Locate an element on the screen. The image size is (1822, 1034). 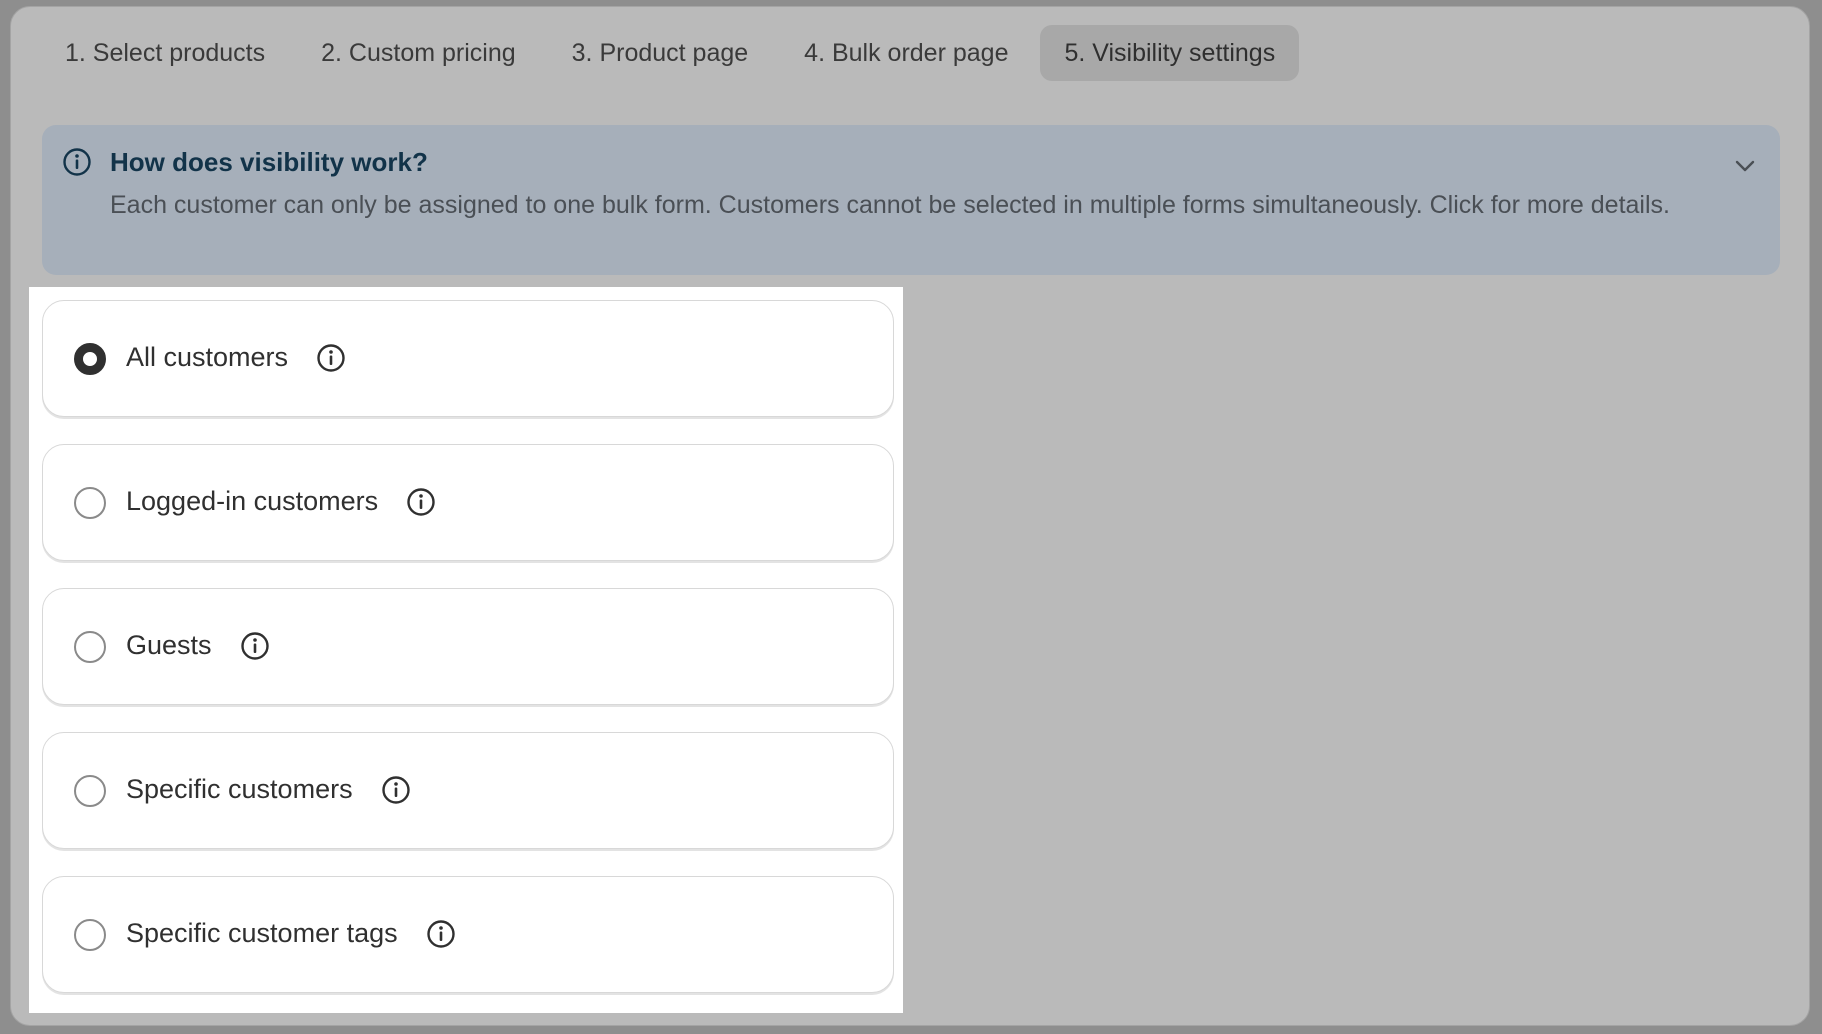
option-label: Logged-in customers is located at coordinates (252, 501).